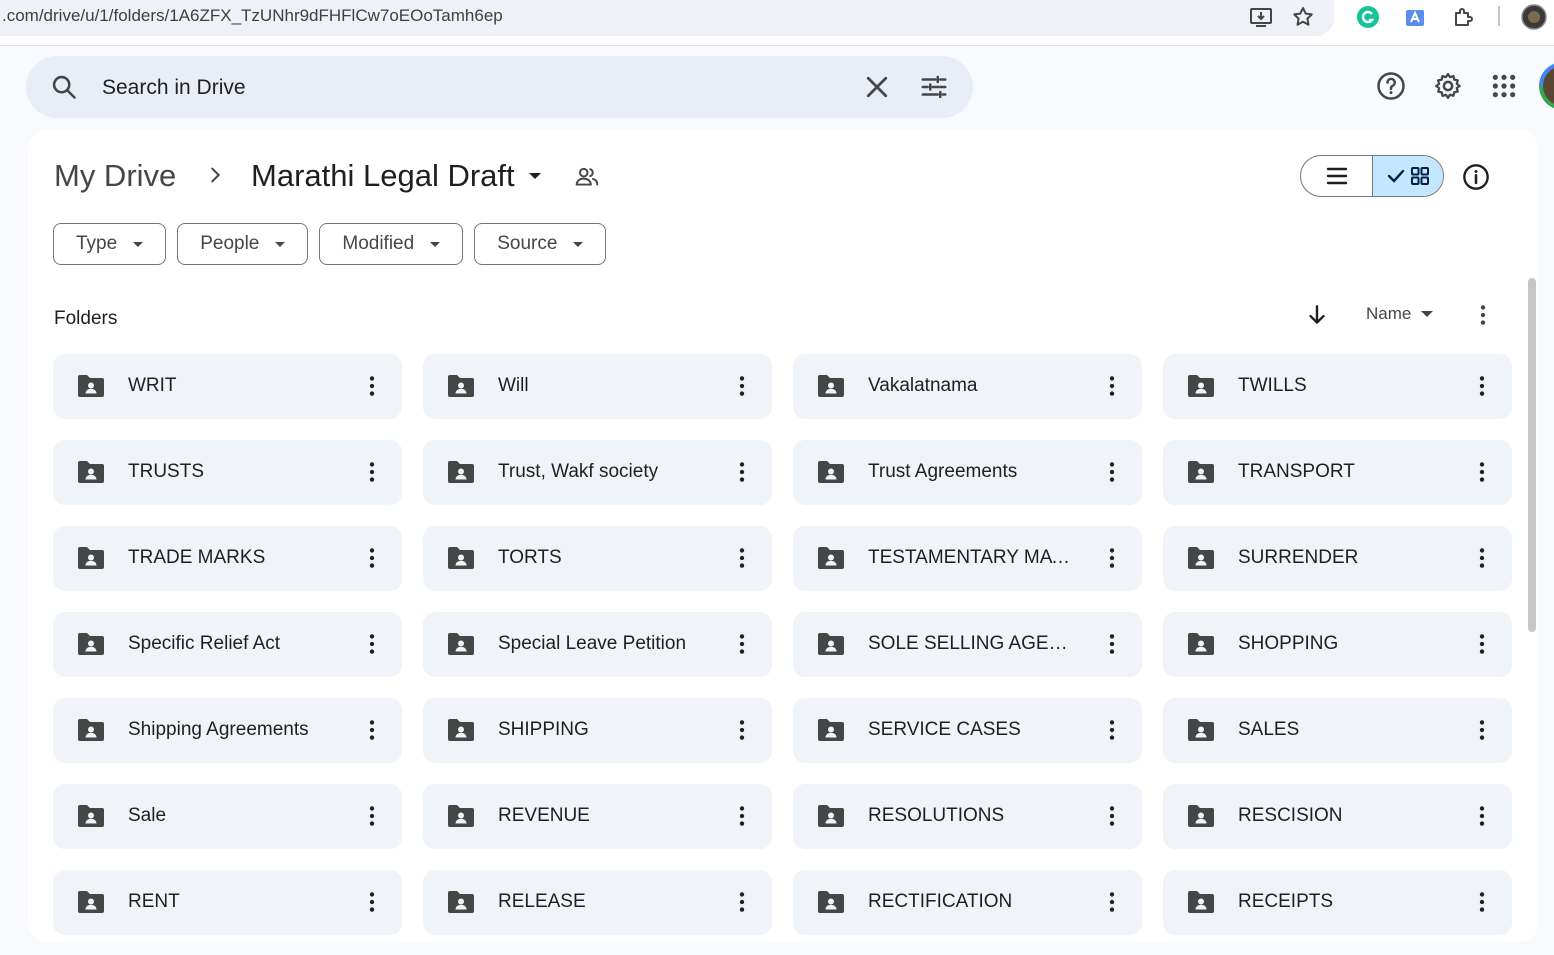 Image resolution: width=1554 pixels, height=955 pixels. I want to click on folder-tile: TRANSPORT, so click(1337, 472).